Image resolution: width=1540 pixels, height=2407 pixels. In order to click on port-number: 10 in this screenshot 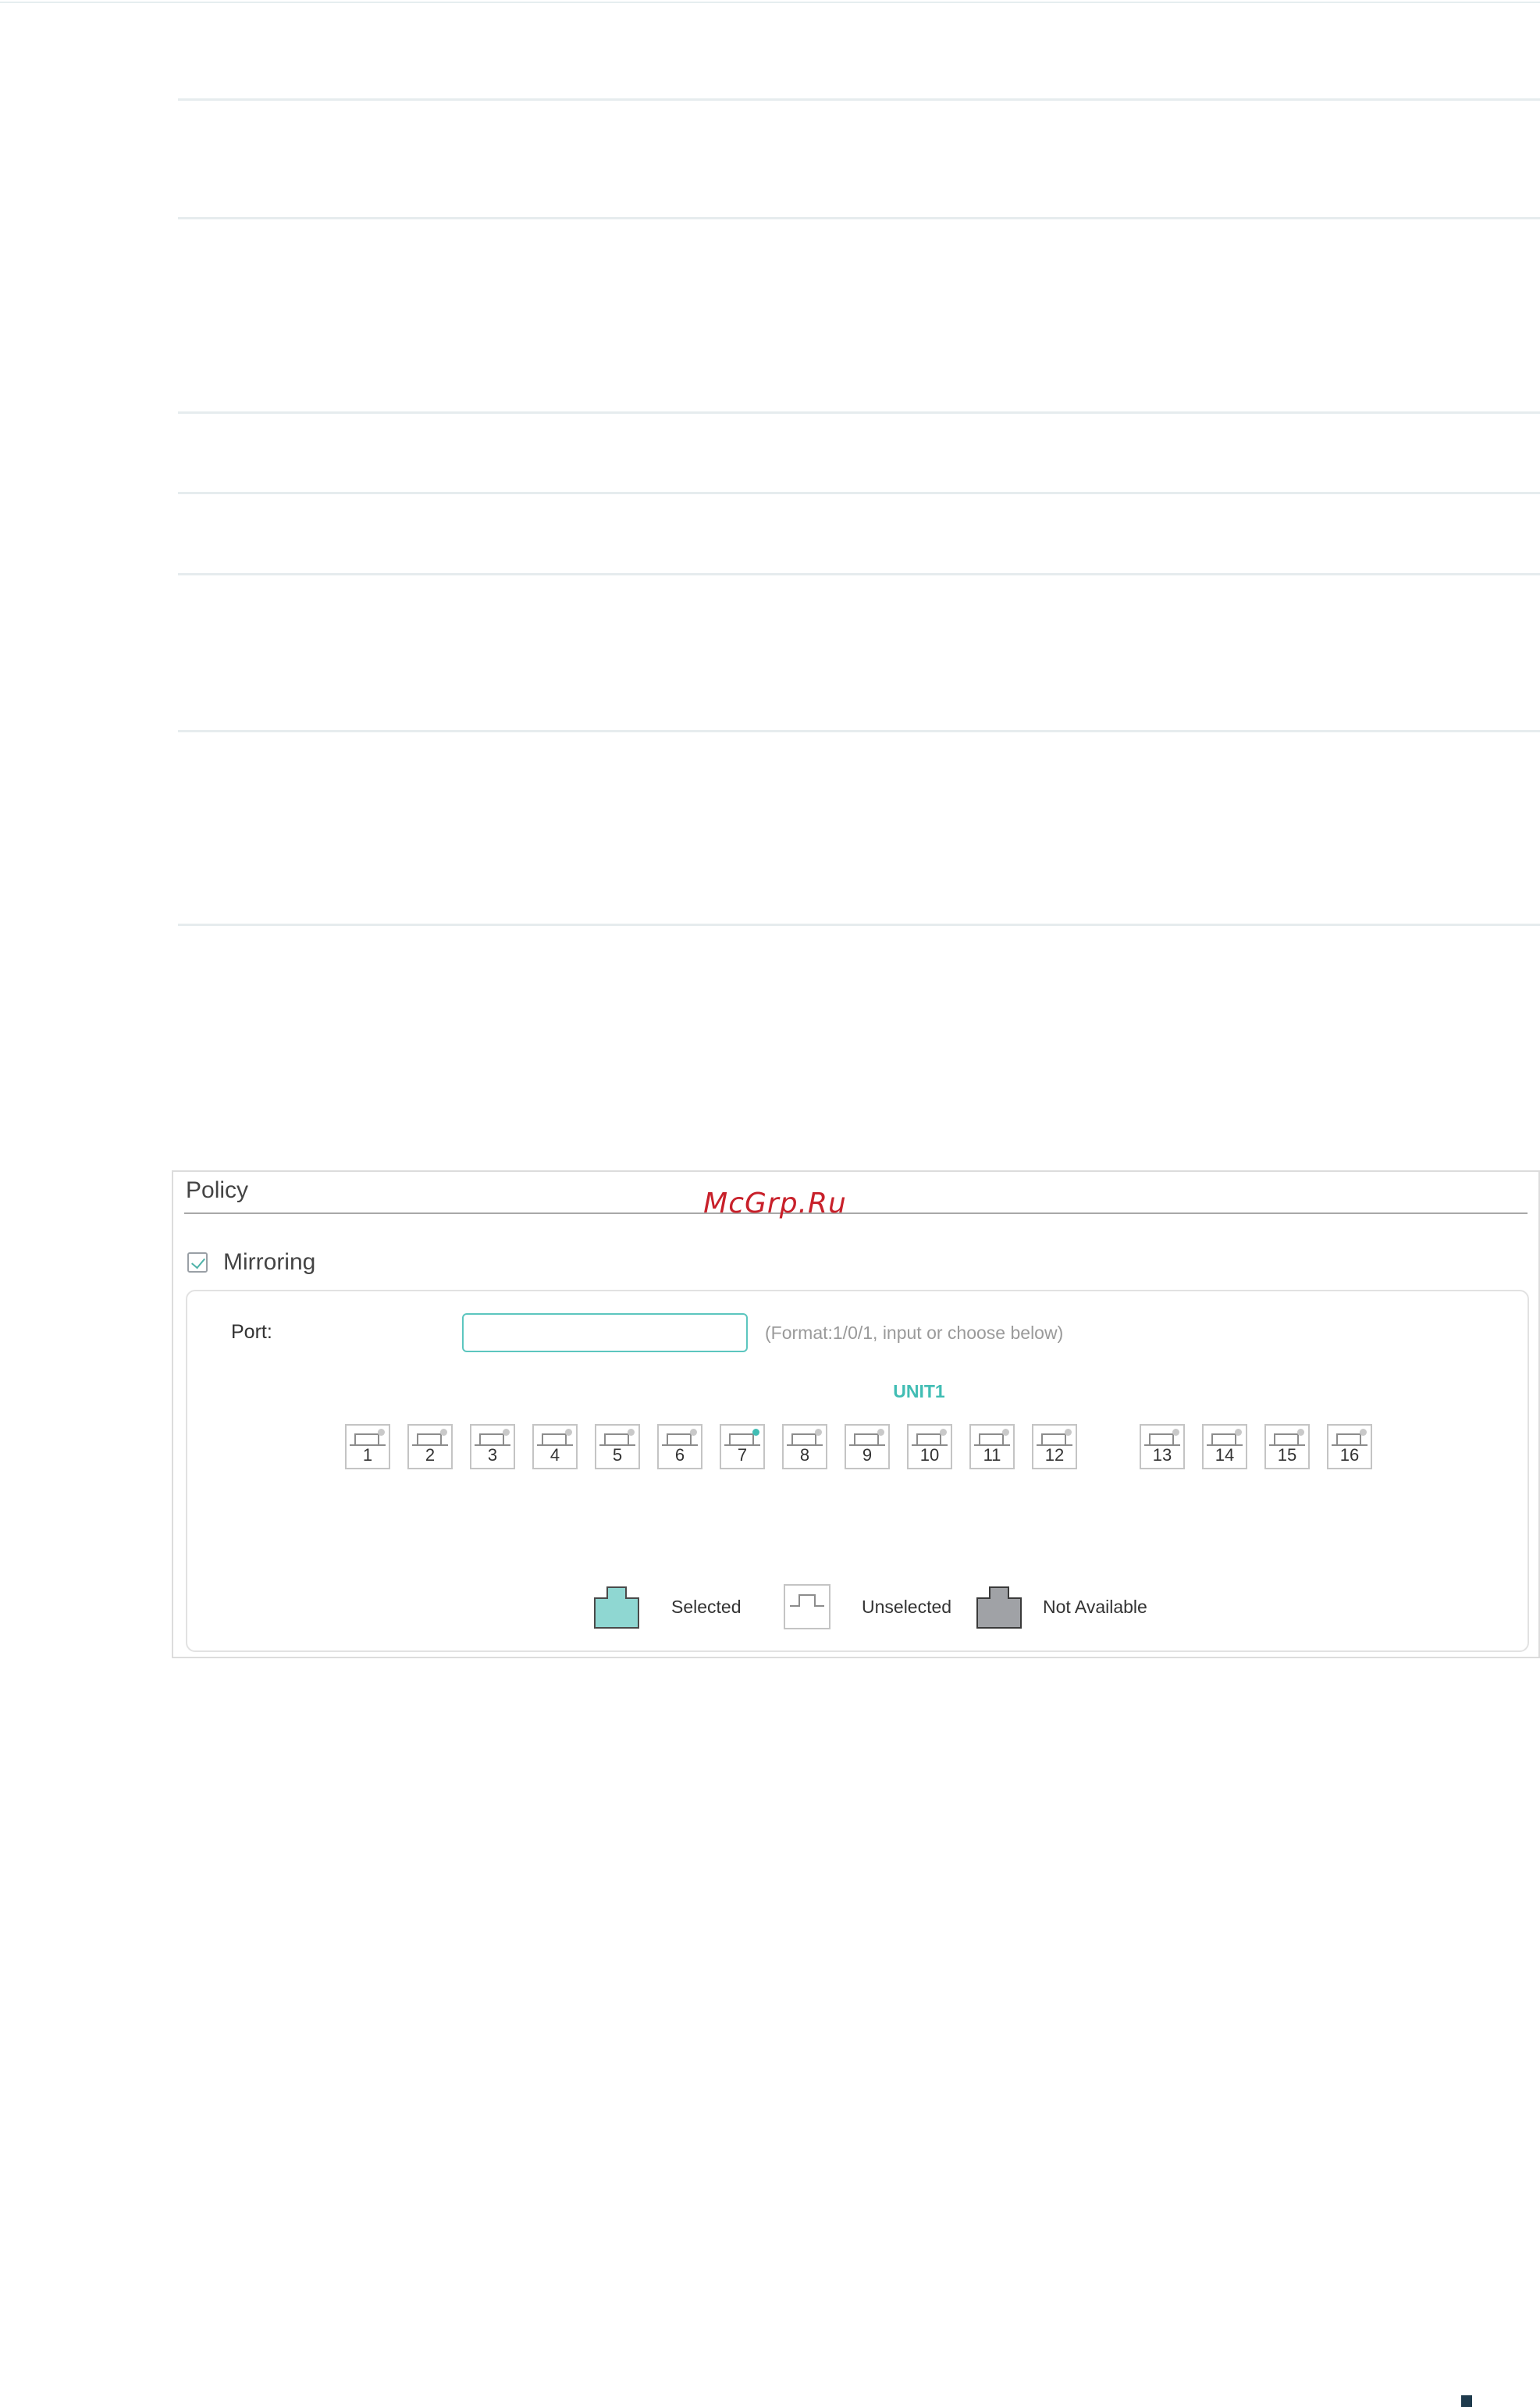, I will do `click(929, 1455)`.